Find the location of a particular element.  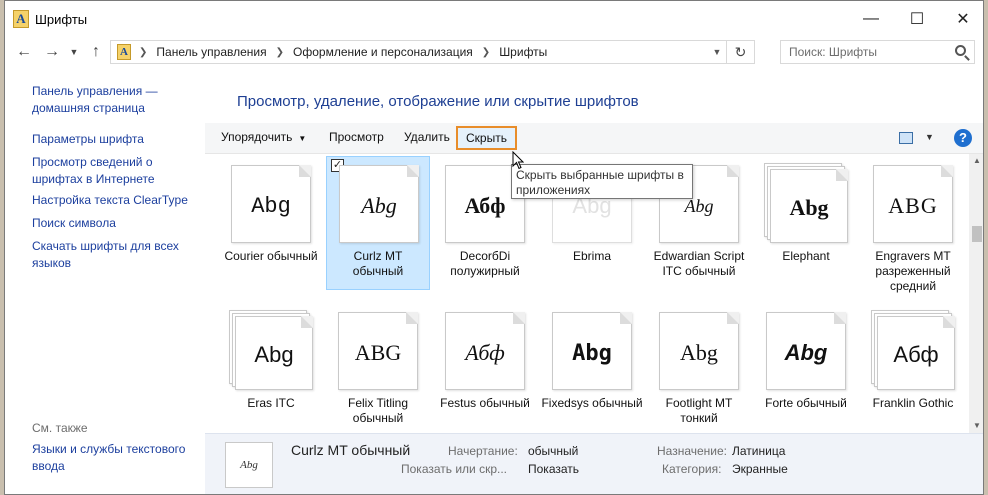

font-tile-label: DecorбDi полужирный is located at coordinates (485, 263).